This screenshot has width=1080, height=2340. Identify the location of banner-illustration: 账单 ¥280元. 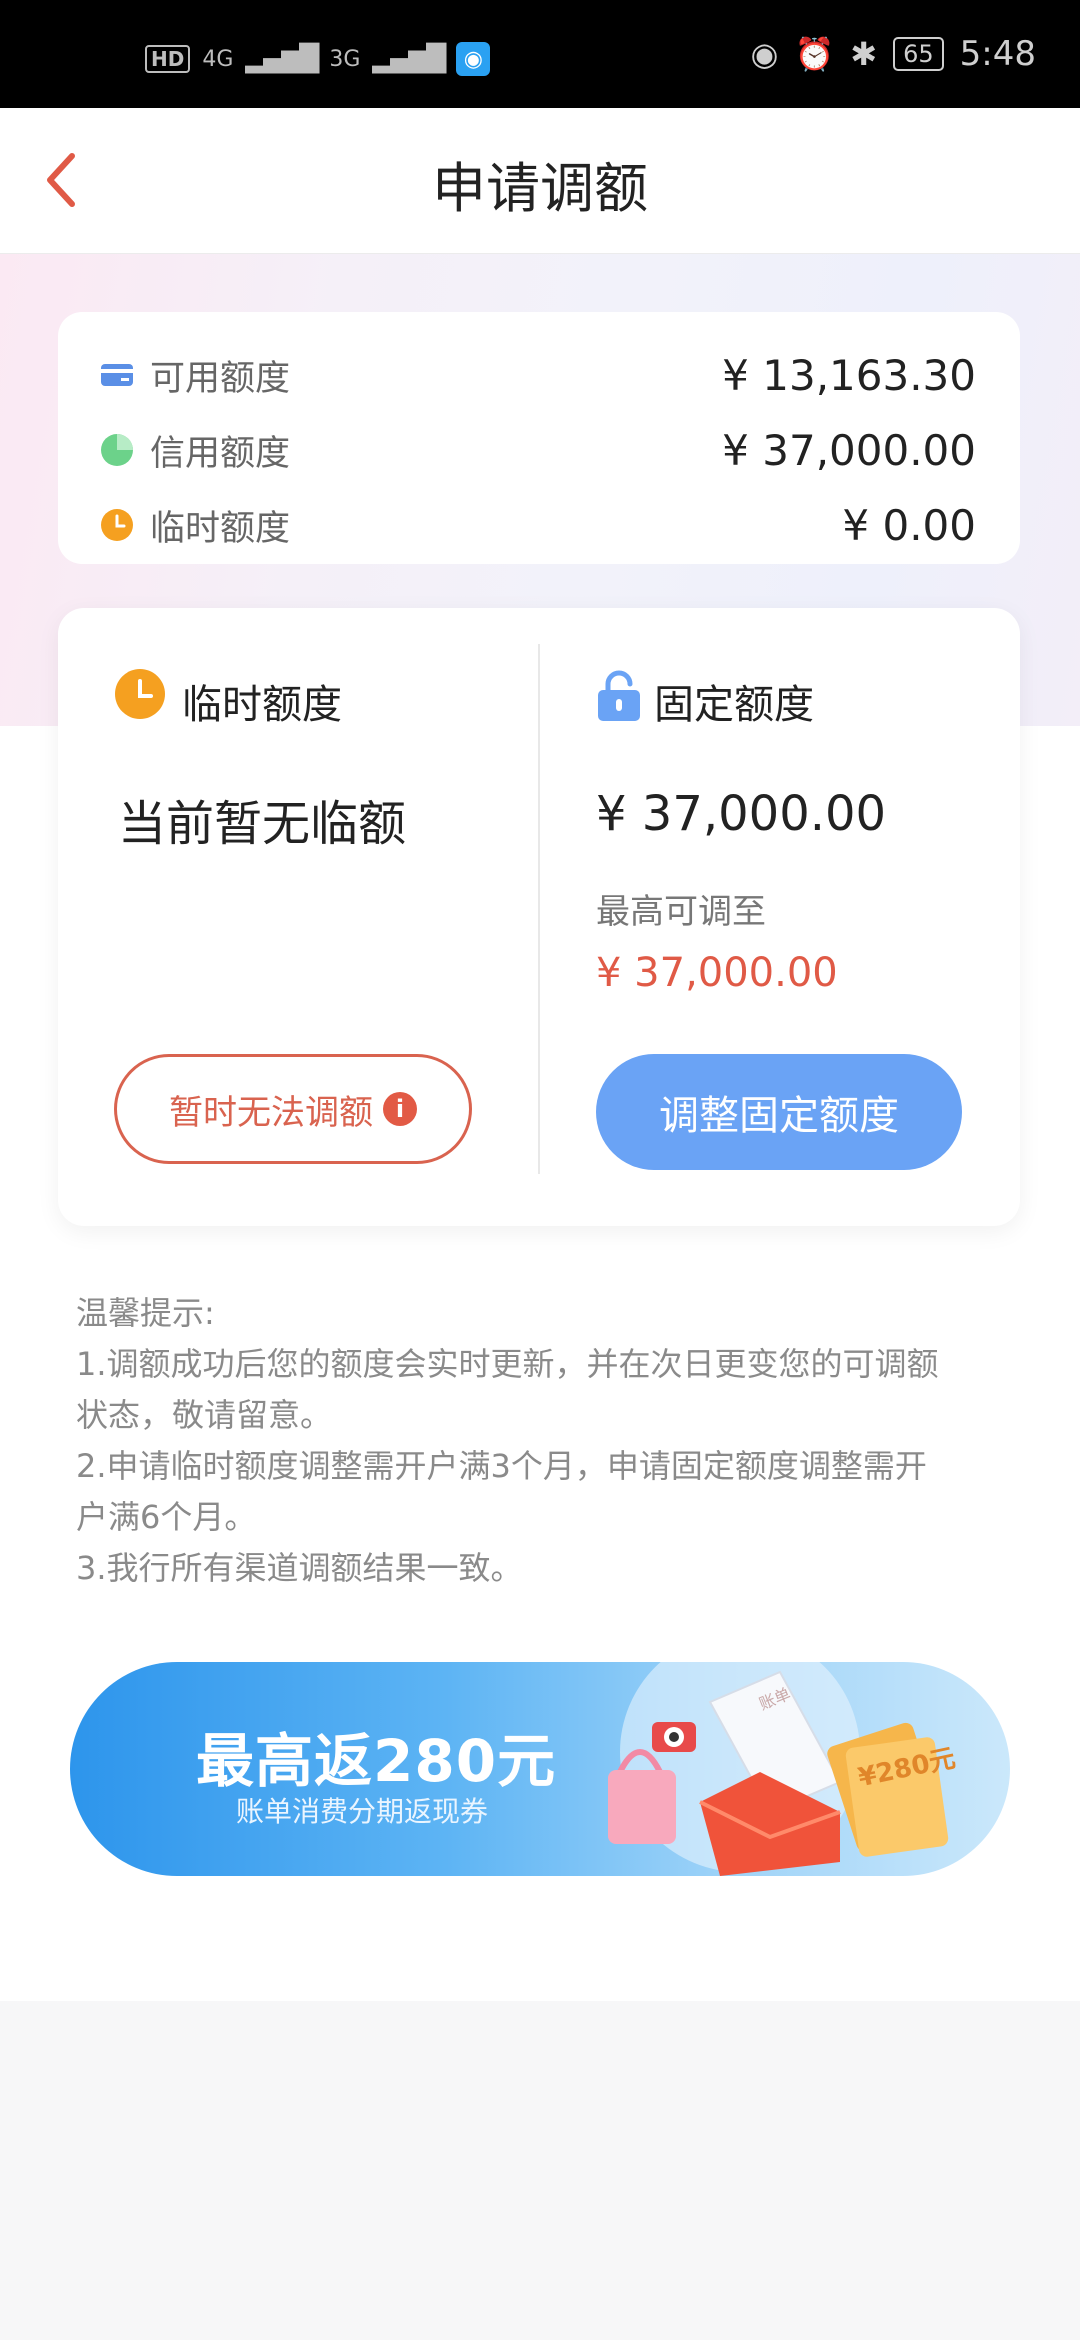
(783, 1769).